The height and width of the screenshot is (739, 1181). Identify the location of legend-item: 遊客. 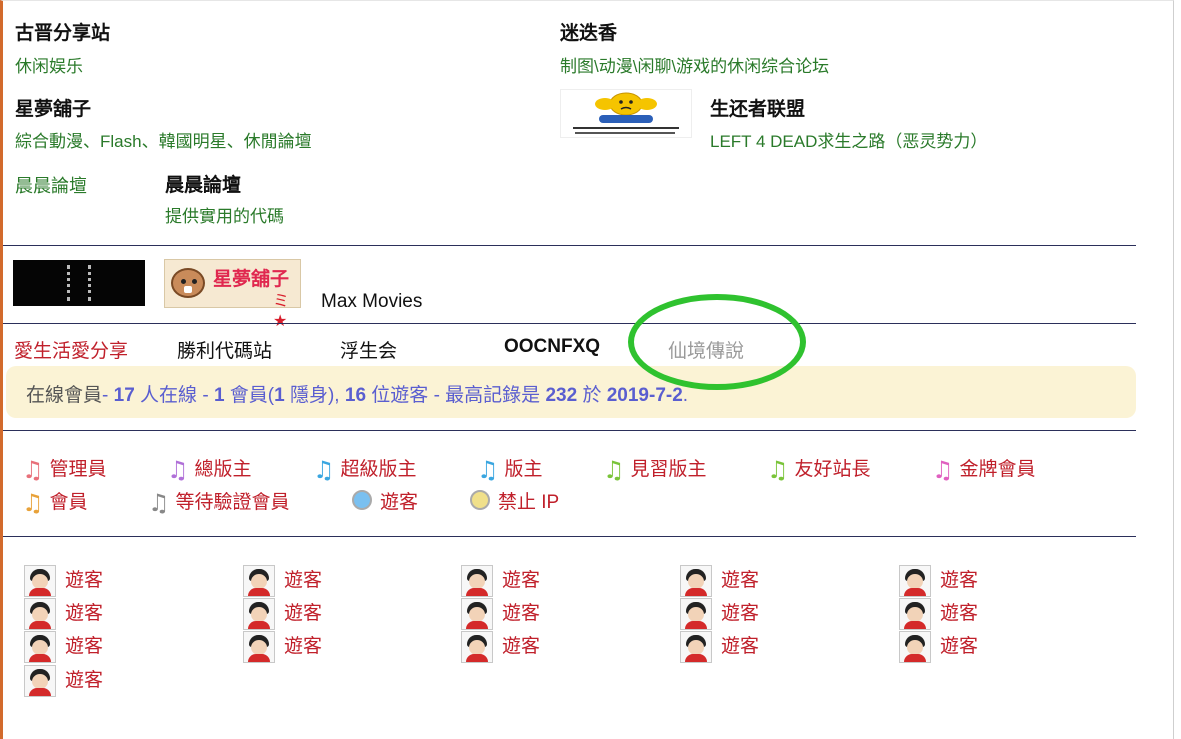
(385, 500).